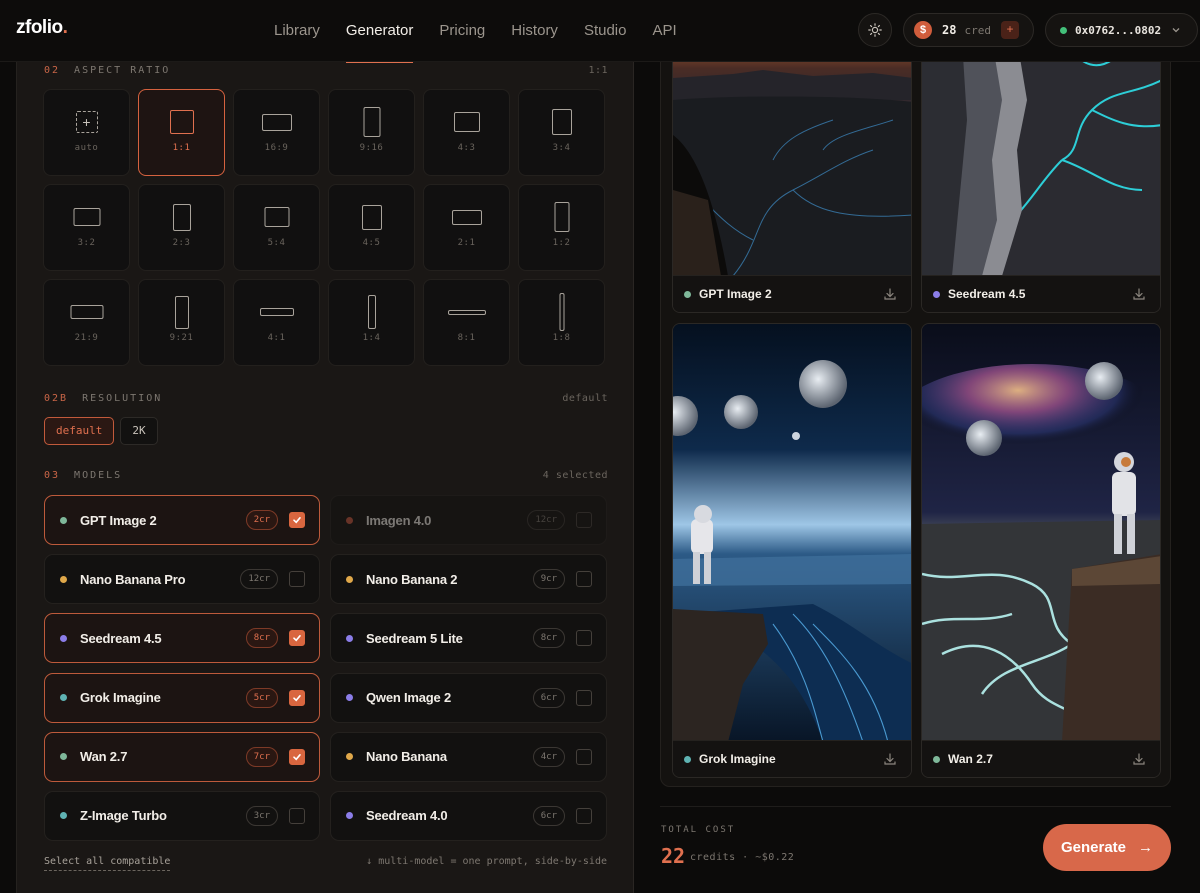  I want to click on generate-button: Generate →, so click(1107, 847).